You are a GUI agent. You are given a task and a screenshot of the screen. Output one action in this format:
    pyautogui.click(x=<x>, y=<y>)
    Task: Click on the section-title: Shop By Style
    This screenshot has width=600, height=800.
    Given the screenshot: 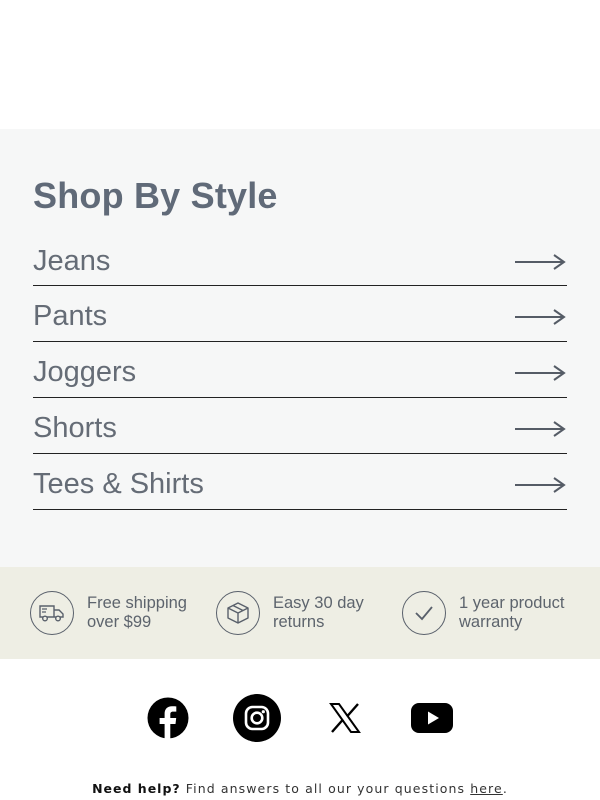 What is the action you would take?
    pyautogui.click(x=155, y=195)
    